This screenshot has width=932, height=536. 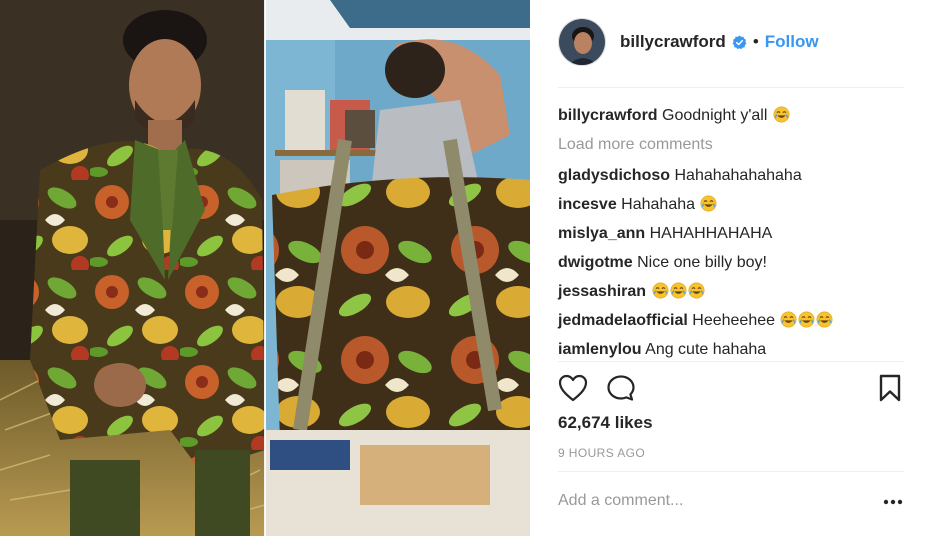 What do you see at coordinates (605, 423) in the screenshot?
I see `likes-count: 62,674 likes` at bounding box center [605, 423].